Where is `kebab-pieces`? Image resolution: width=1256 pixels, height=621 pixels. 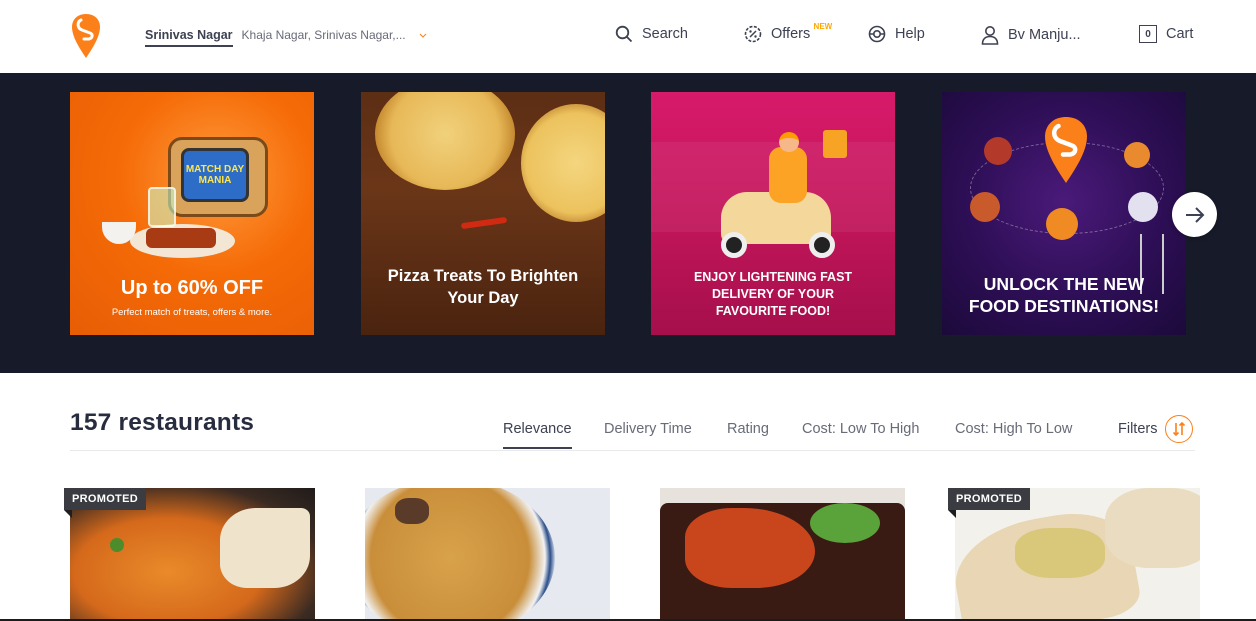
kebab-pieces is located at coordinates (181, 238).